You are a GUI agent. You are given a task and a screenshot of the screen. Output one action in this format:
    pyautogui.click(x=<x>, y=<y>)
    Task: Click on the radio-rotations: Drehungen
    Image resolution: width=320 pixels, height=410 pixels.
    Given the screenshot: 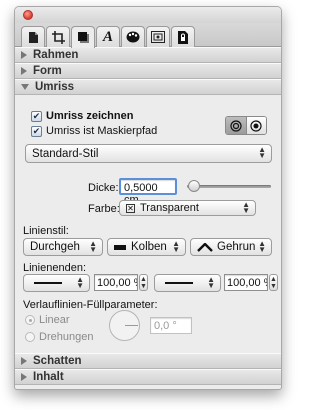 What is the action you would take?
    pyautogui.click(x=59, y=337)
    